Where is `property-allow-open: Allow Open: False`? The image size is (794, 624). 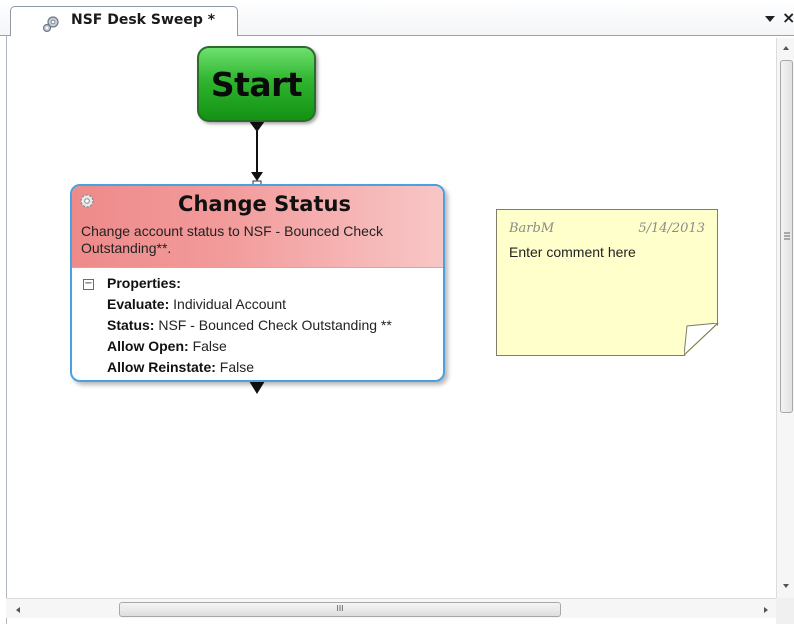 property-allow-open: Allow Open: False is located at coordinates (167, 346).